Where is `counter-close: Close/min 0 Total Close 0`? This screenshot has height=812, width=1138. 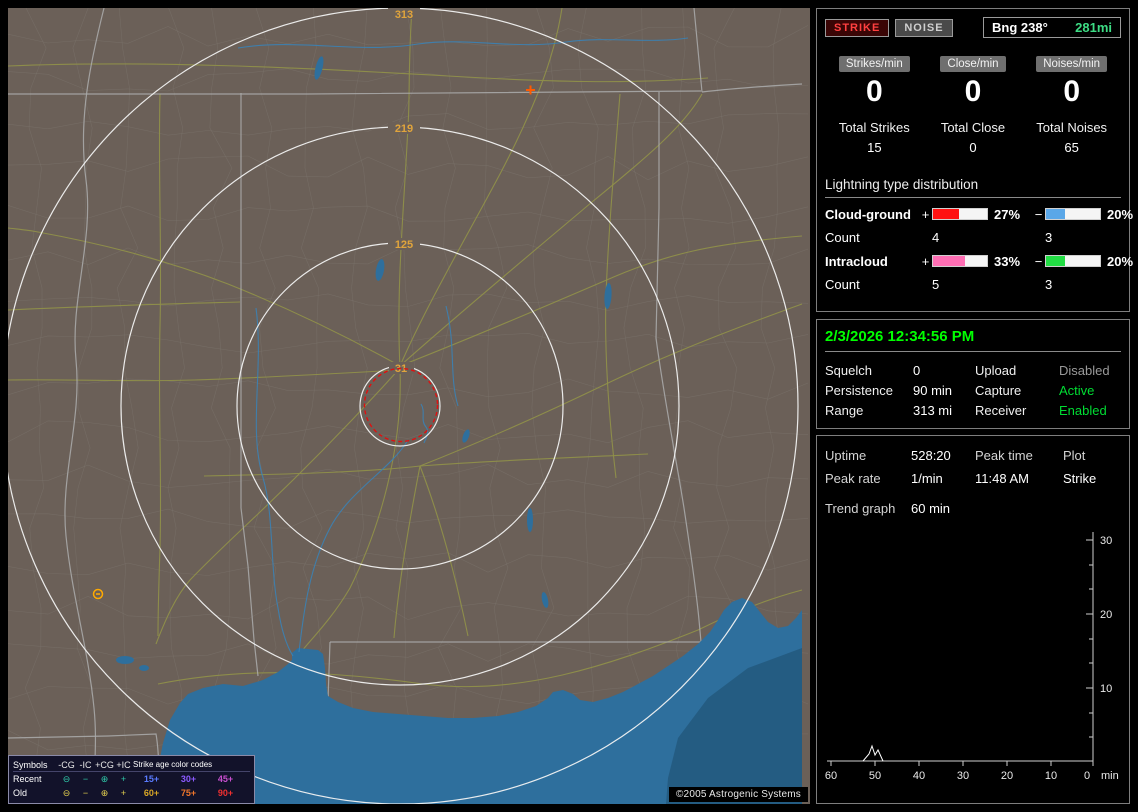 counter-close: Close/min 0 Total Close 0 is located at coordinates (973, 104).